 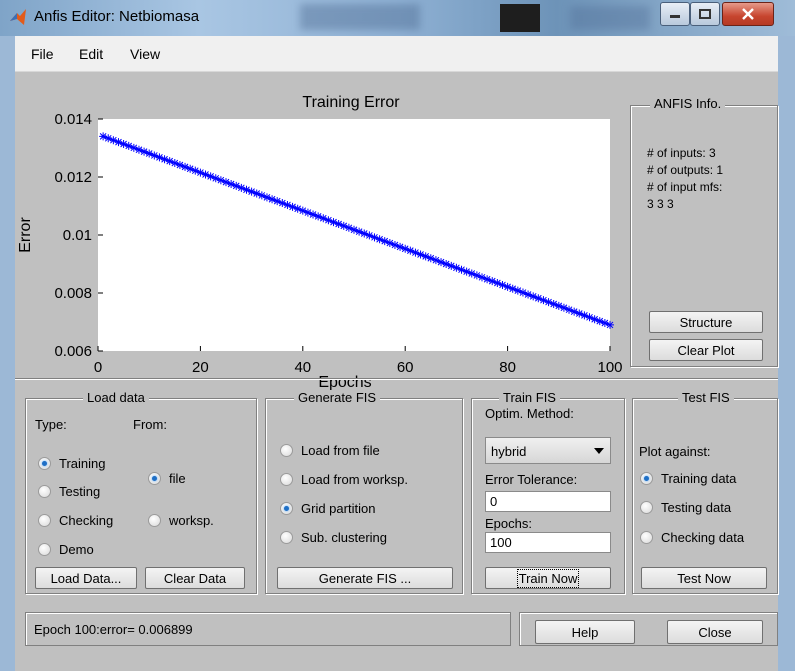 I want to click on maximize-icon, so click(x=705, y=14).